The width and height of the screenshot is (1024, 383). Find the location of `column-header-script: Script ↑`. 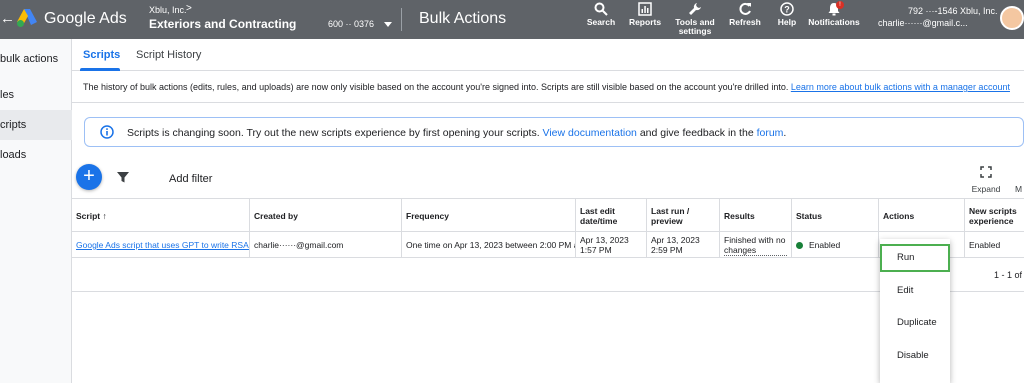

column-header-script: Script ↑ is located at coordinates (160, 215).